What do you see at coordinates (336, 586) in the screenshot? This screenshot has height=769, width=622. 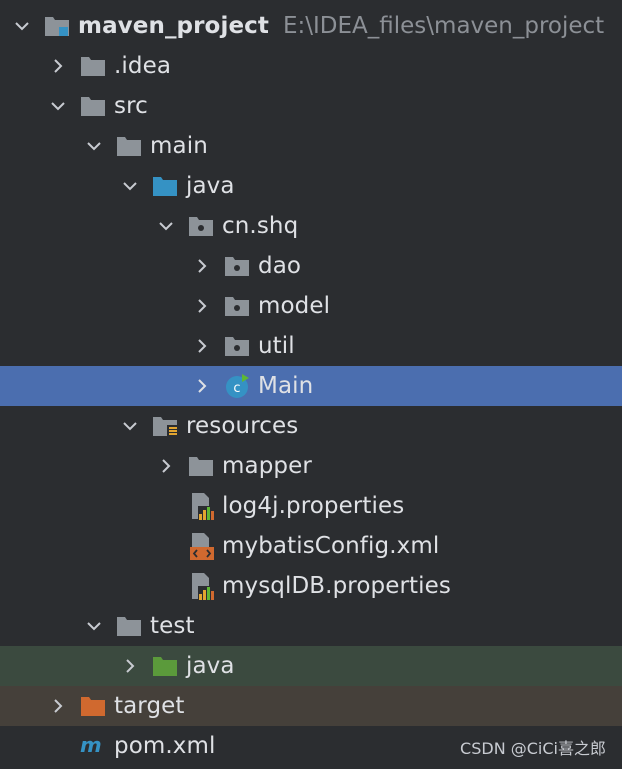 I see `tree-label: mysqlDB.properties` at bounding box center [336, 586].